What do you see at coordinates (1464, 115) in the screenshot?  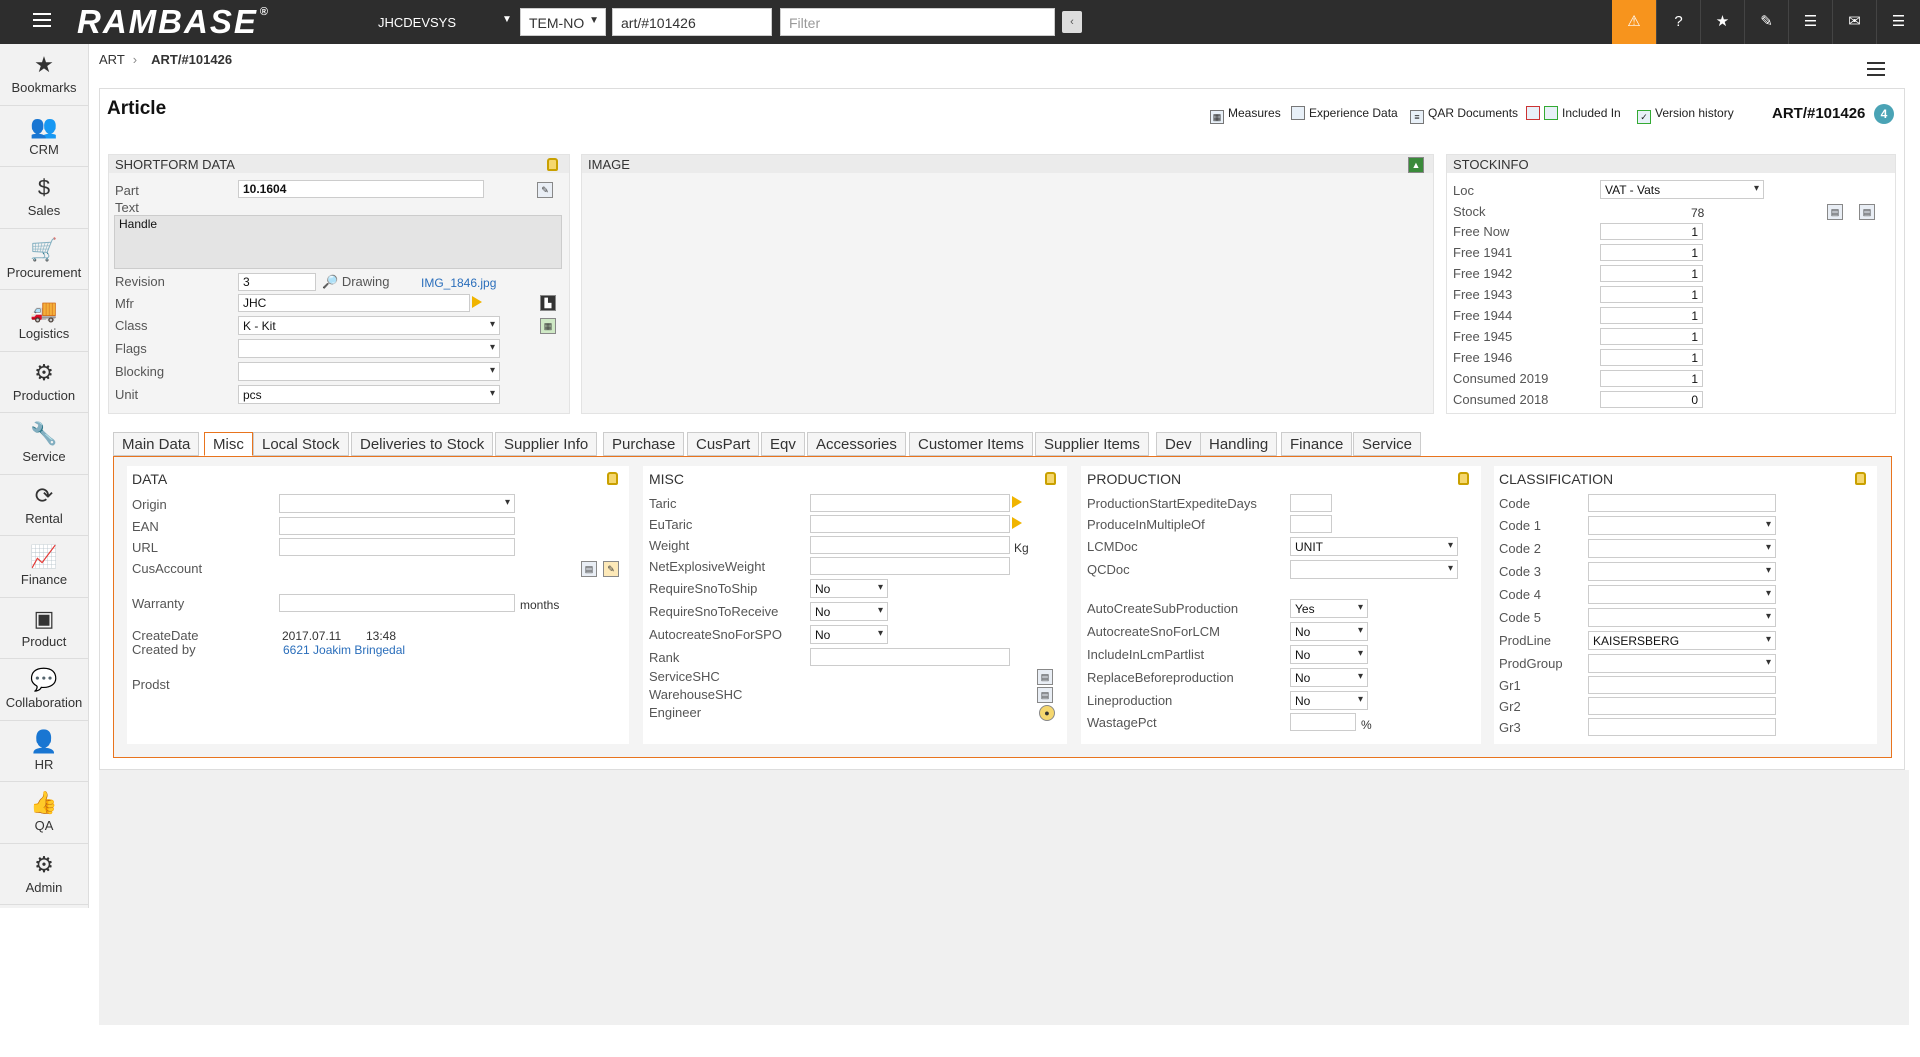 I see `qar-documents-link: ≡ QAR Documents` at bounding box center [1464, 115].